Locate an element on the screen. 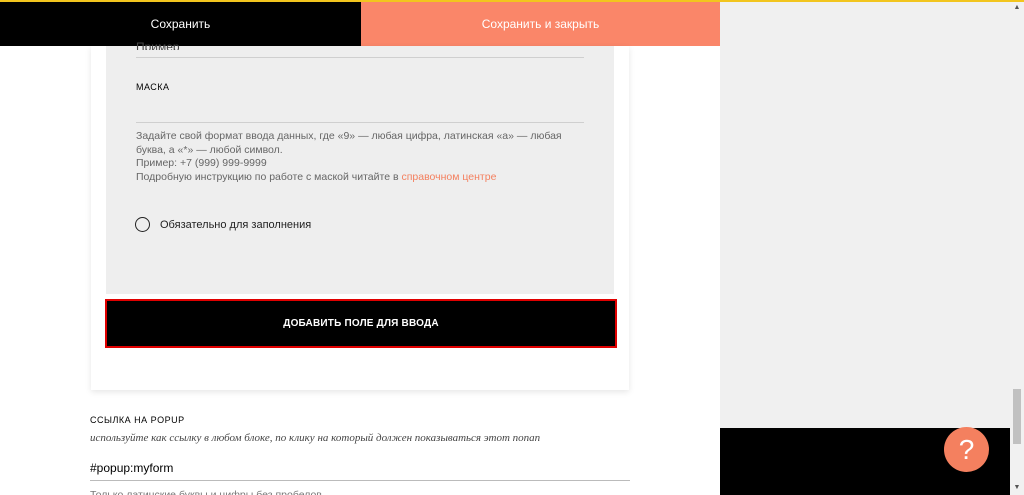 The width and height of the screenshot is (1024, 495). question-icon: ? is located at coordinates (966, 449).